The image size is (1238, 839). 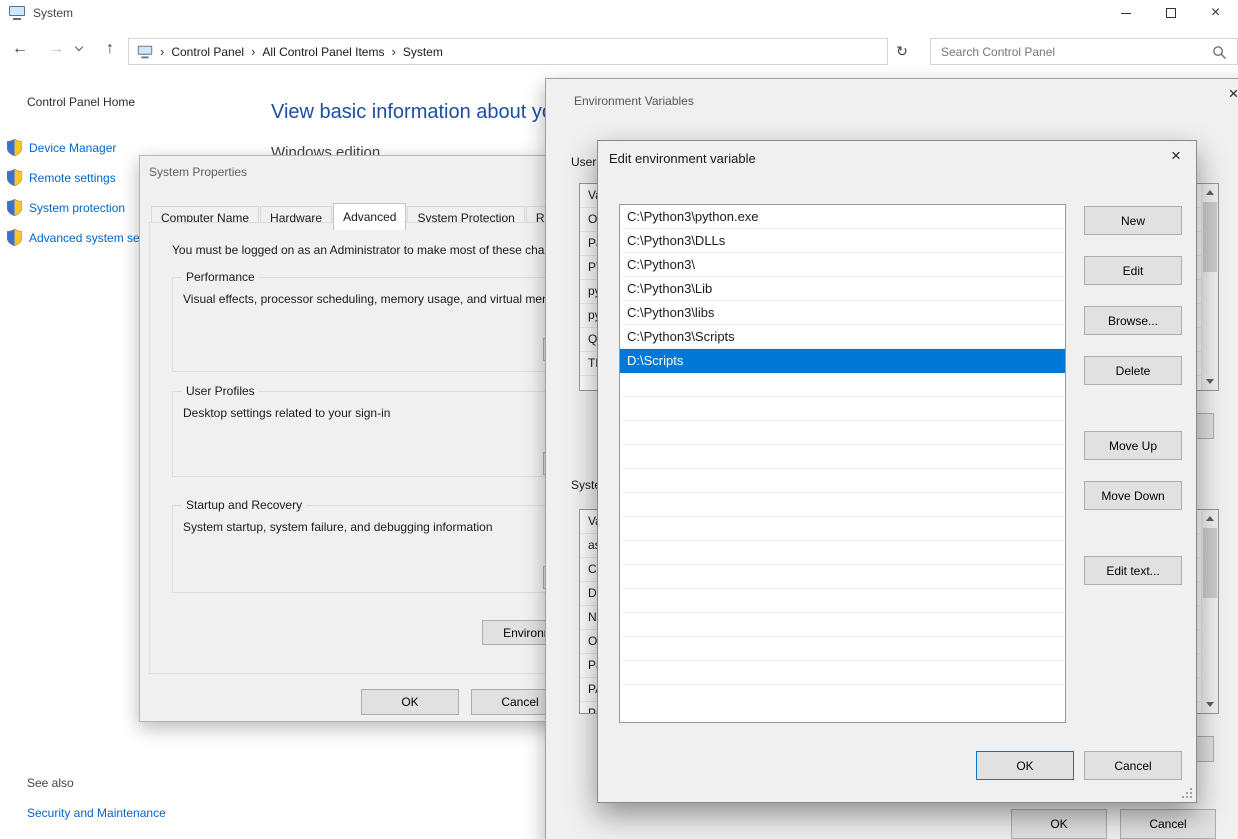 What do you see at coordinates (198, 172) in the screenshot?
I see `dialog-title: System Properties` at bounding box center [198, 172].